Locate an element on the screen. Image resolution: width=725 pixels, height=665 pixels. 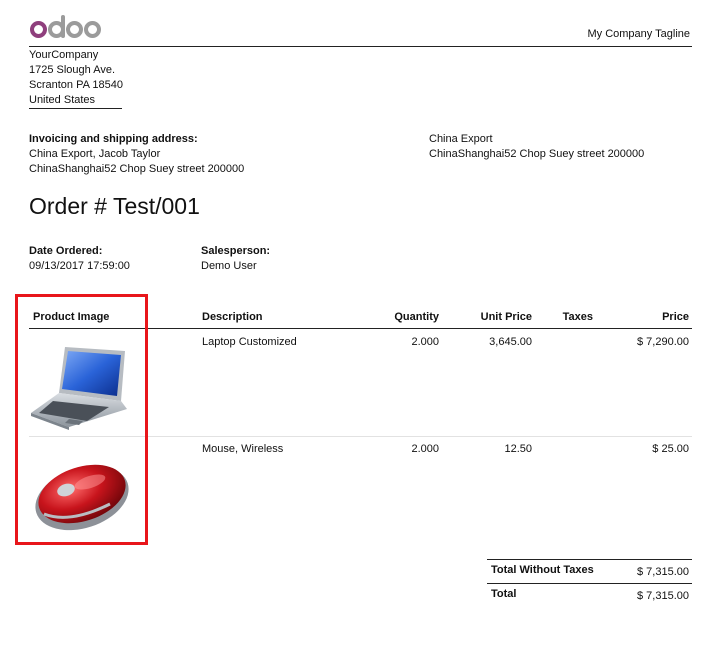
total-label: Total is located at coordinates (504, 594).